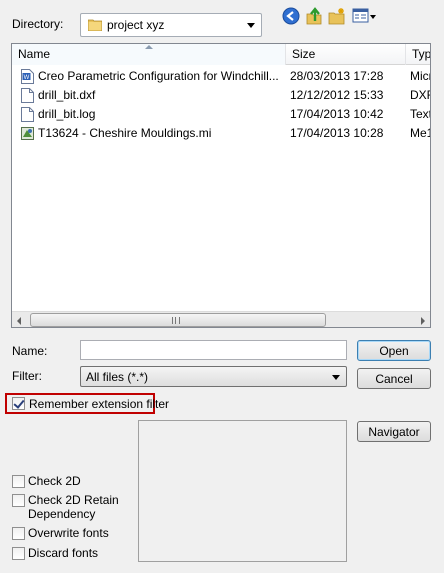 This screenshot has width=444, height=573. I want to click on folder-icon, so click(95, 25).